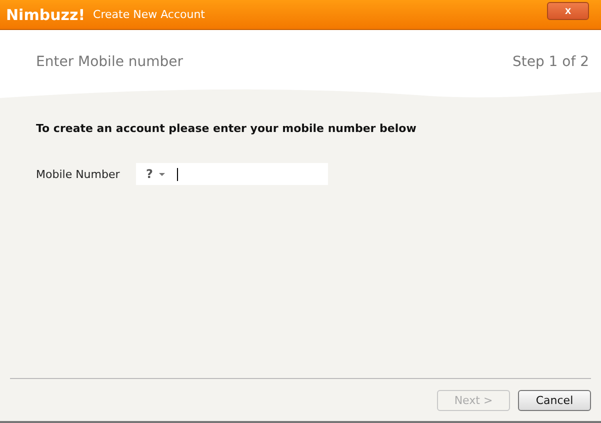 Image resolution: width=601 pixels, height=423 pixels. I want to click on step-indicator: Step 1 of 2, so click(550, 62).